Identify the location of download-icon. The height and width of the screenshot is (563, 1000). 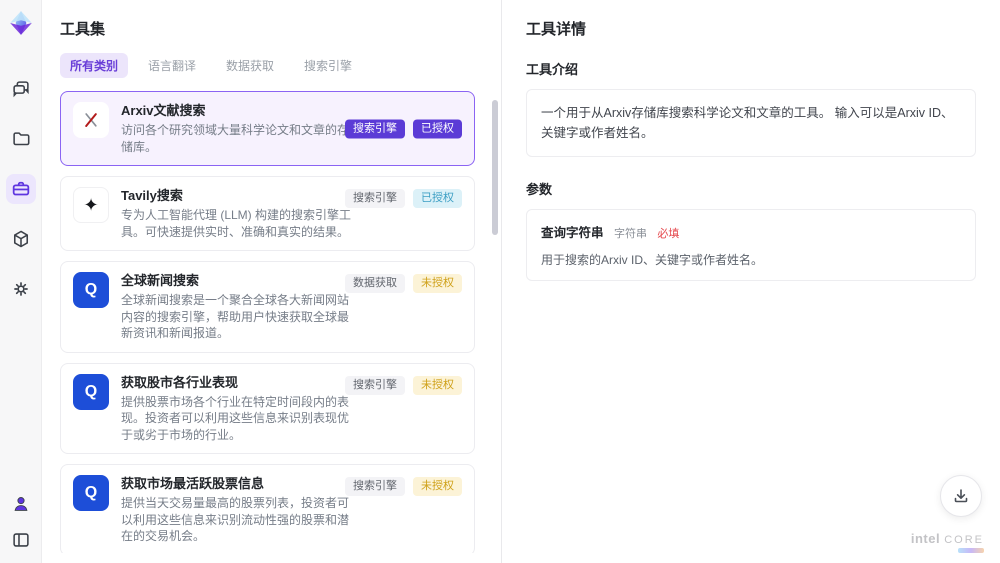
(961, 496).